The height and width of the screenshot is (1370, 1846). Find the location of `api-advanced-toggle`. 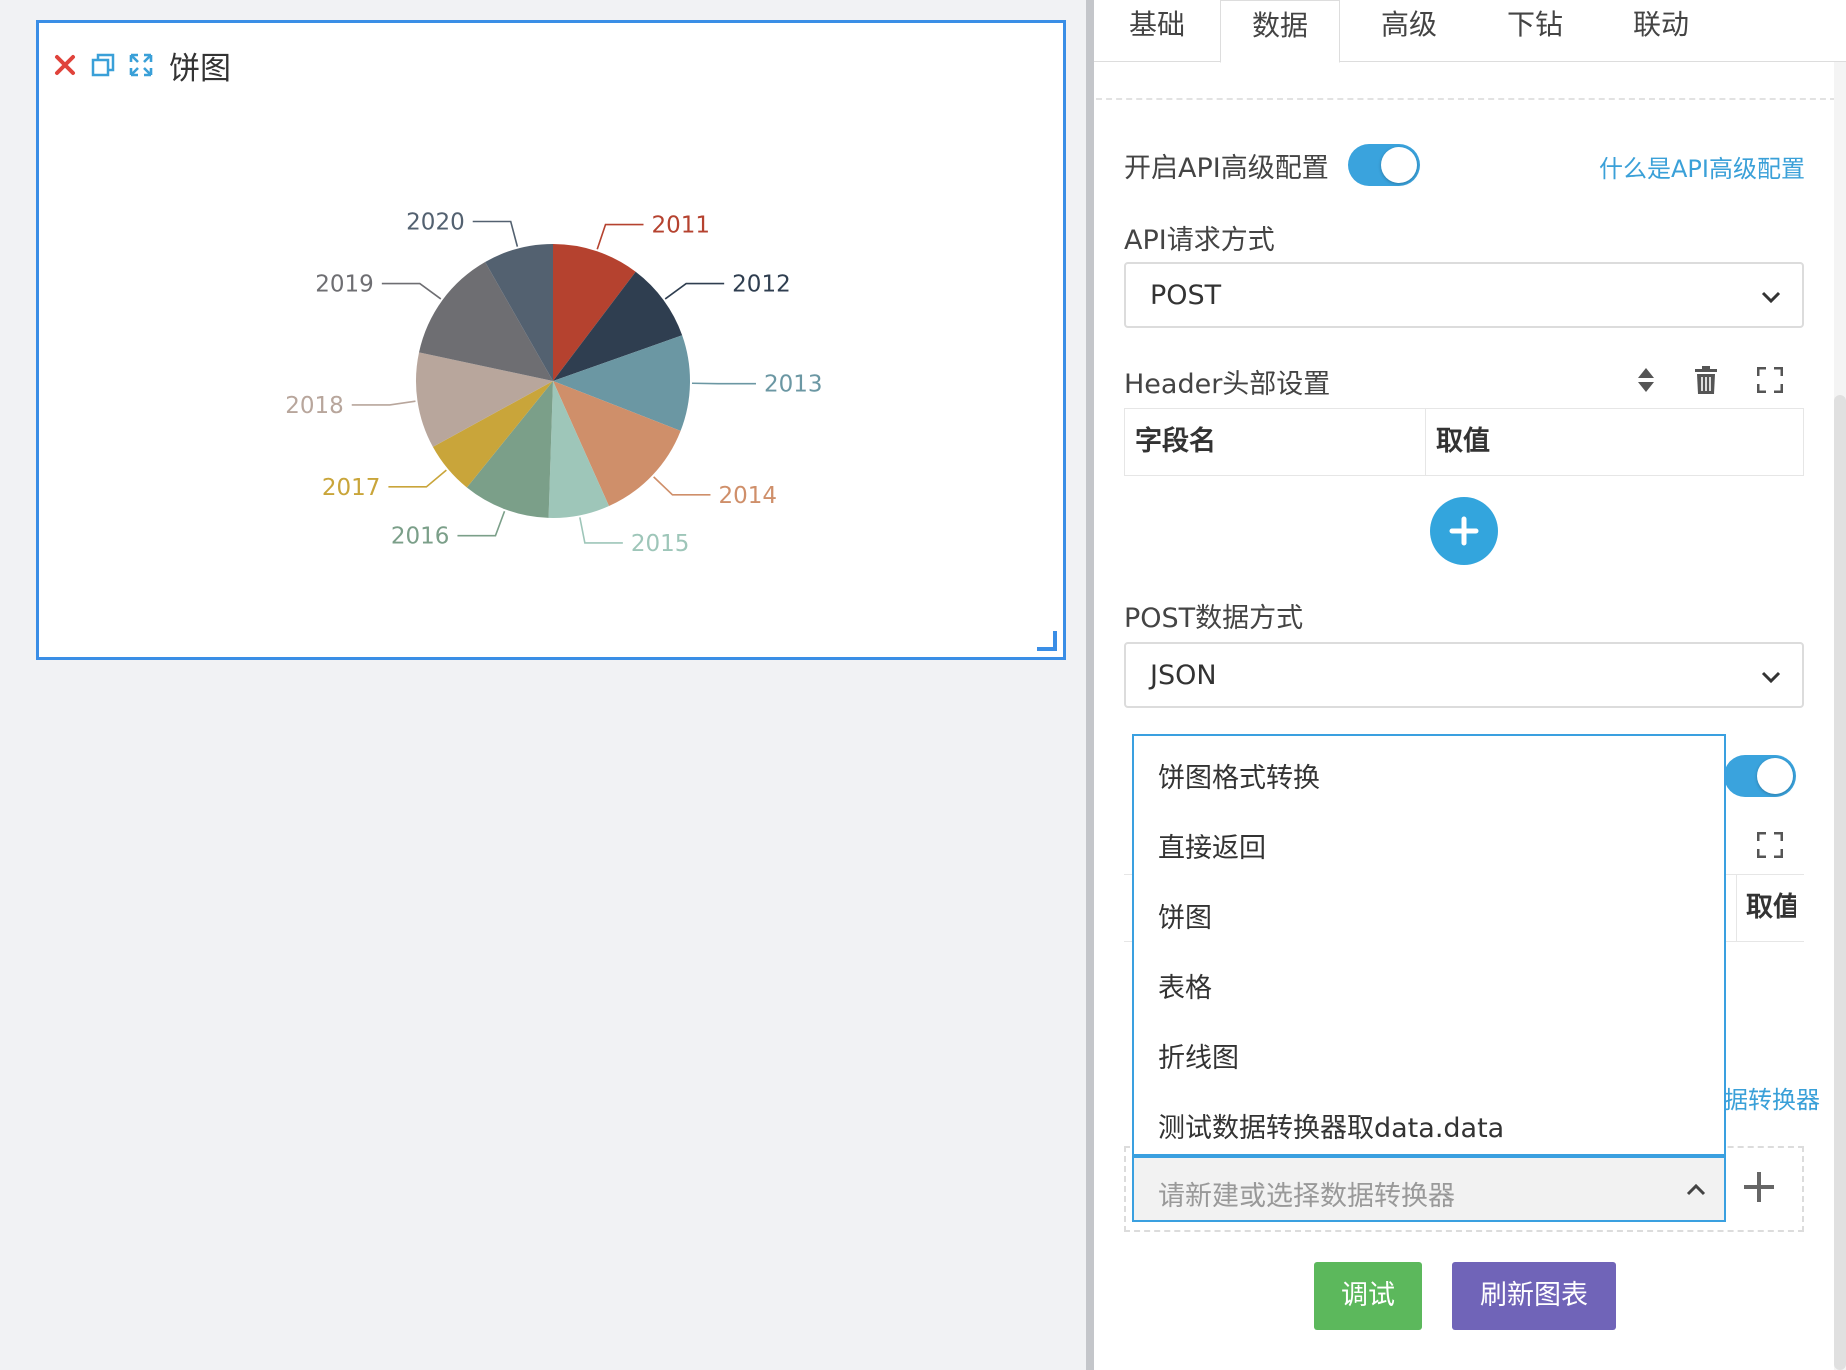

api-advanced-toggle is located at coordinates (1384, 165).